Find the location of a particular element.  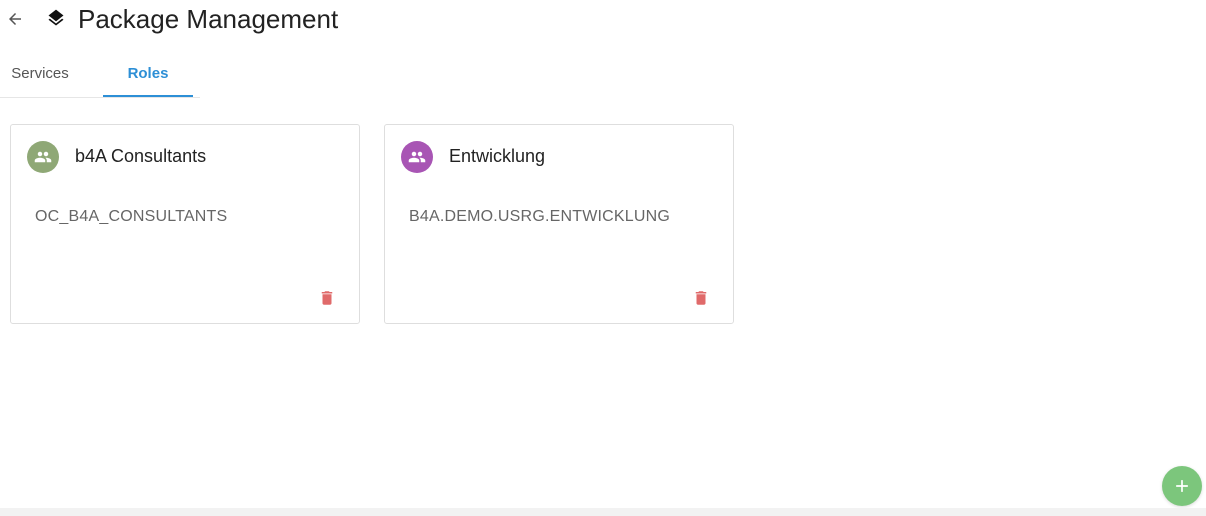

role-name: Entwicklung is located at coordinates (497, 156).